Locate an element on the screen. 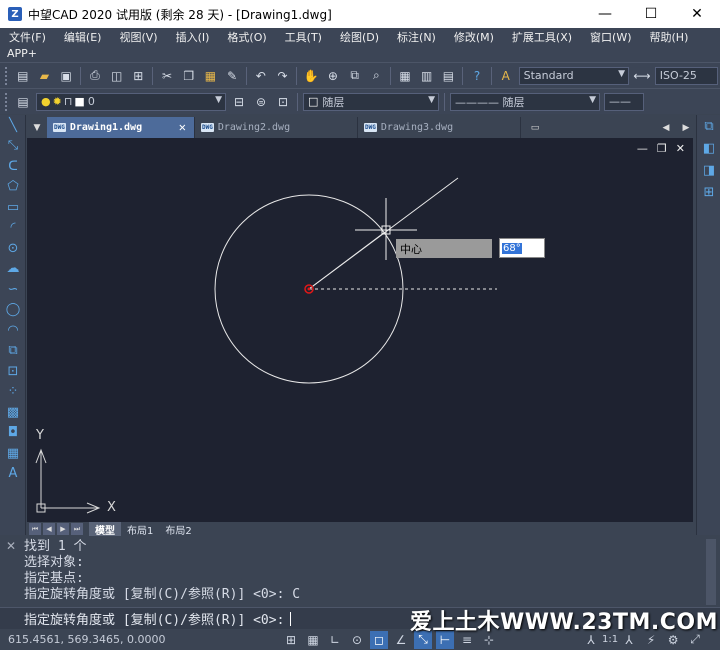 This screenshot has height=650, width=720. help-icon: ? is located at coordinates (477, 76).